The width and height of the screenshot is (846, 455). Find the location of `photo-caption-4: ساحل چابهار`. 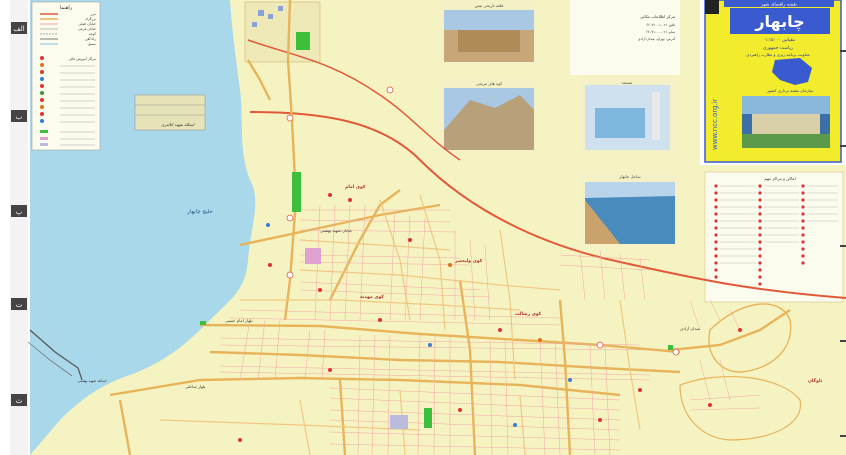

photo-caption-4: ساحل چابهار is located at coordinates (629, 176).